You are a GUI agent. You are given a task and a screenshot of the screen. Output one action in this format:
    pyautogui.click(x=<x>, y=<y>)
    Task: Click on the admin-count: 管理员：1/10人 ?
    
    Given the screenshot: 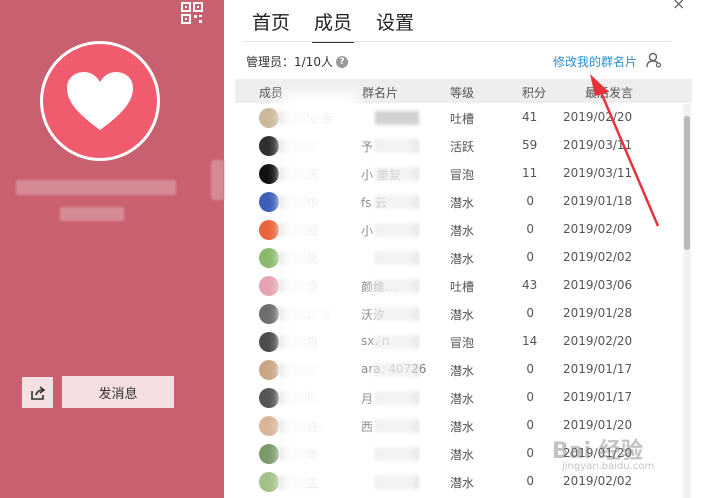 What is the action you would take?
    pyautogui.click(x=297, y=61)
    